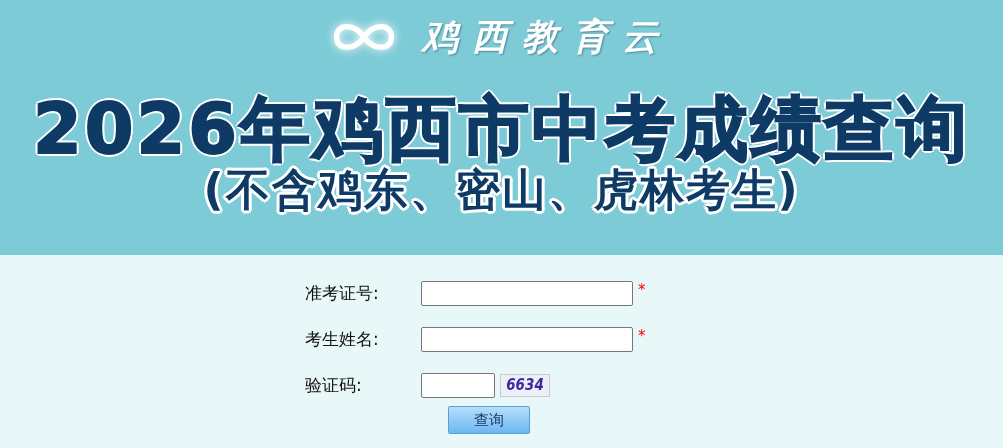 Image resolution: width=1003 pixels, height=448 pixels. I want to click on field-label: 验证码:, so click(334, 385).